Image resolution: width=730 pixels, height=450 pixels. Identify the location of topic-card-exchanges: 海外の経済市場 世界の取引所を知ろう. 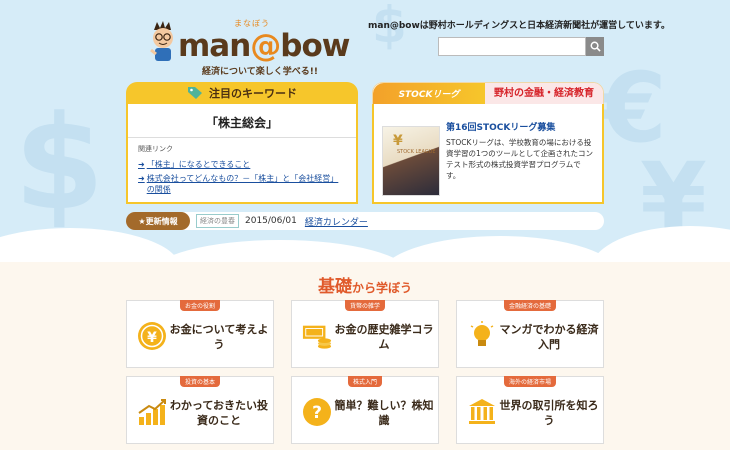
(530, 410).